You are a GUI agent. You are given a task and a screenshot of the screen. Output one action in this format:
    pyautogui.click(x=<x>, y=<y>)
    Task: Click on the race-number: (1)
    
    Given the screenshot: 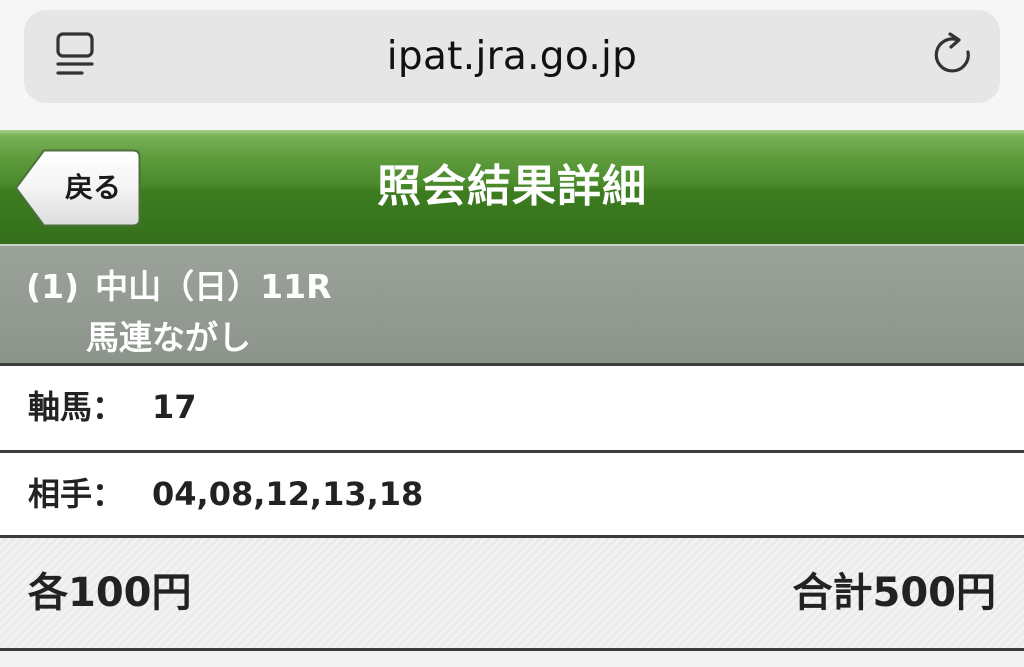 What is the action you would take?
    pyautogui.click(x=53, y=286)
    